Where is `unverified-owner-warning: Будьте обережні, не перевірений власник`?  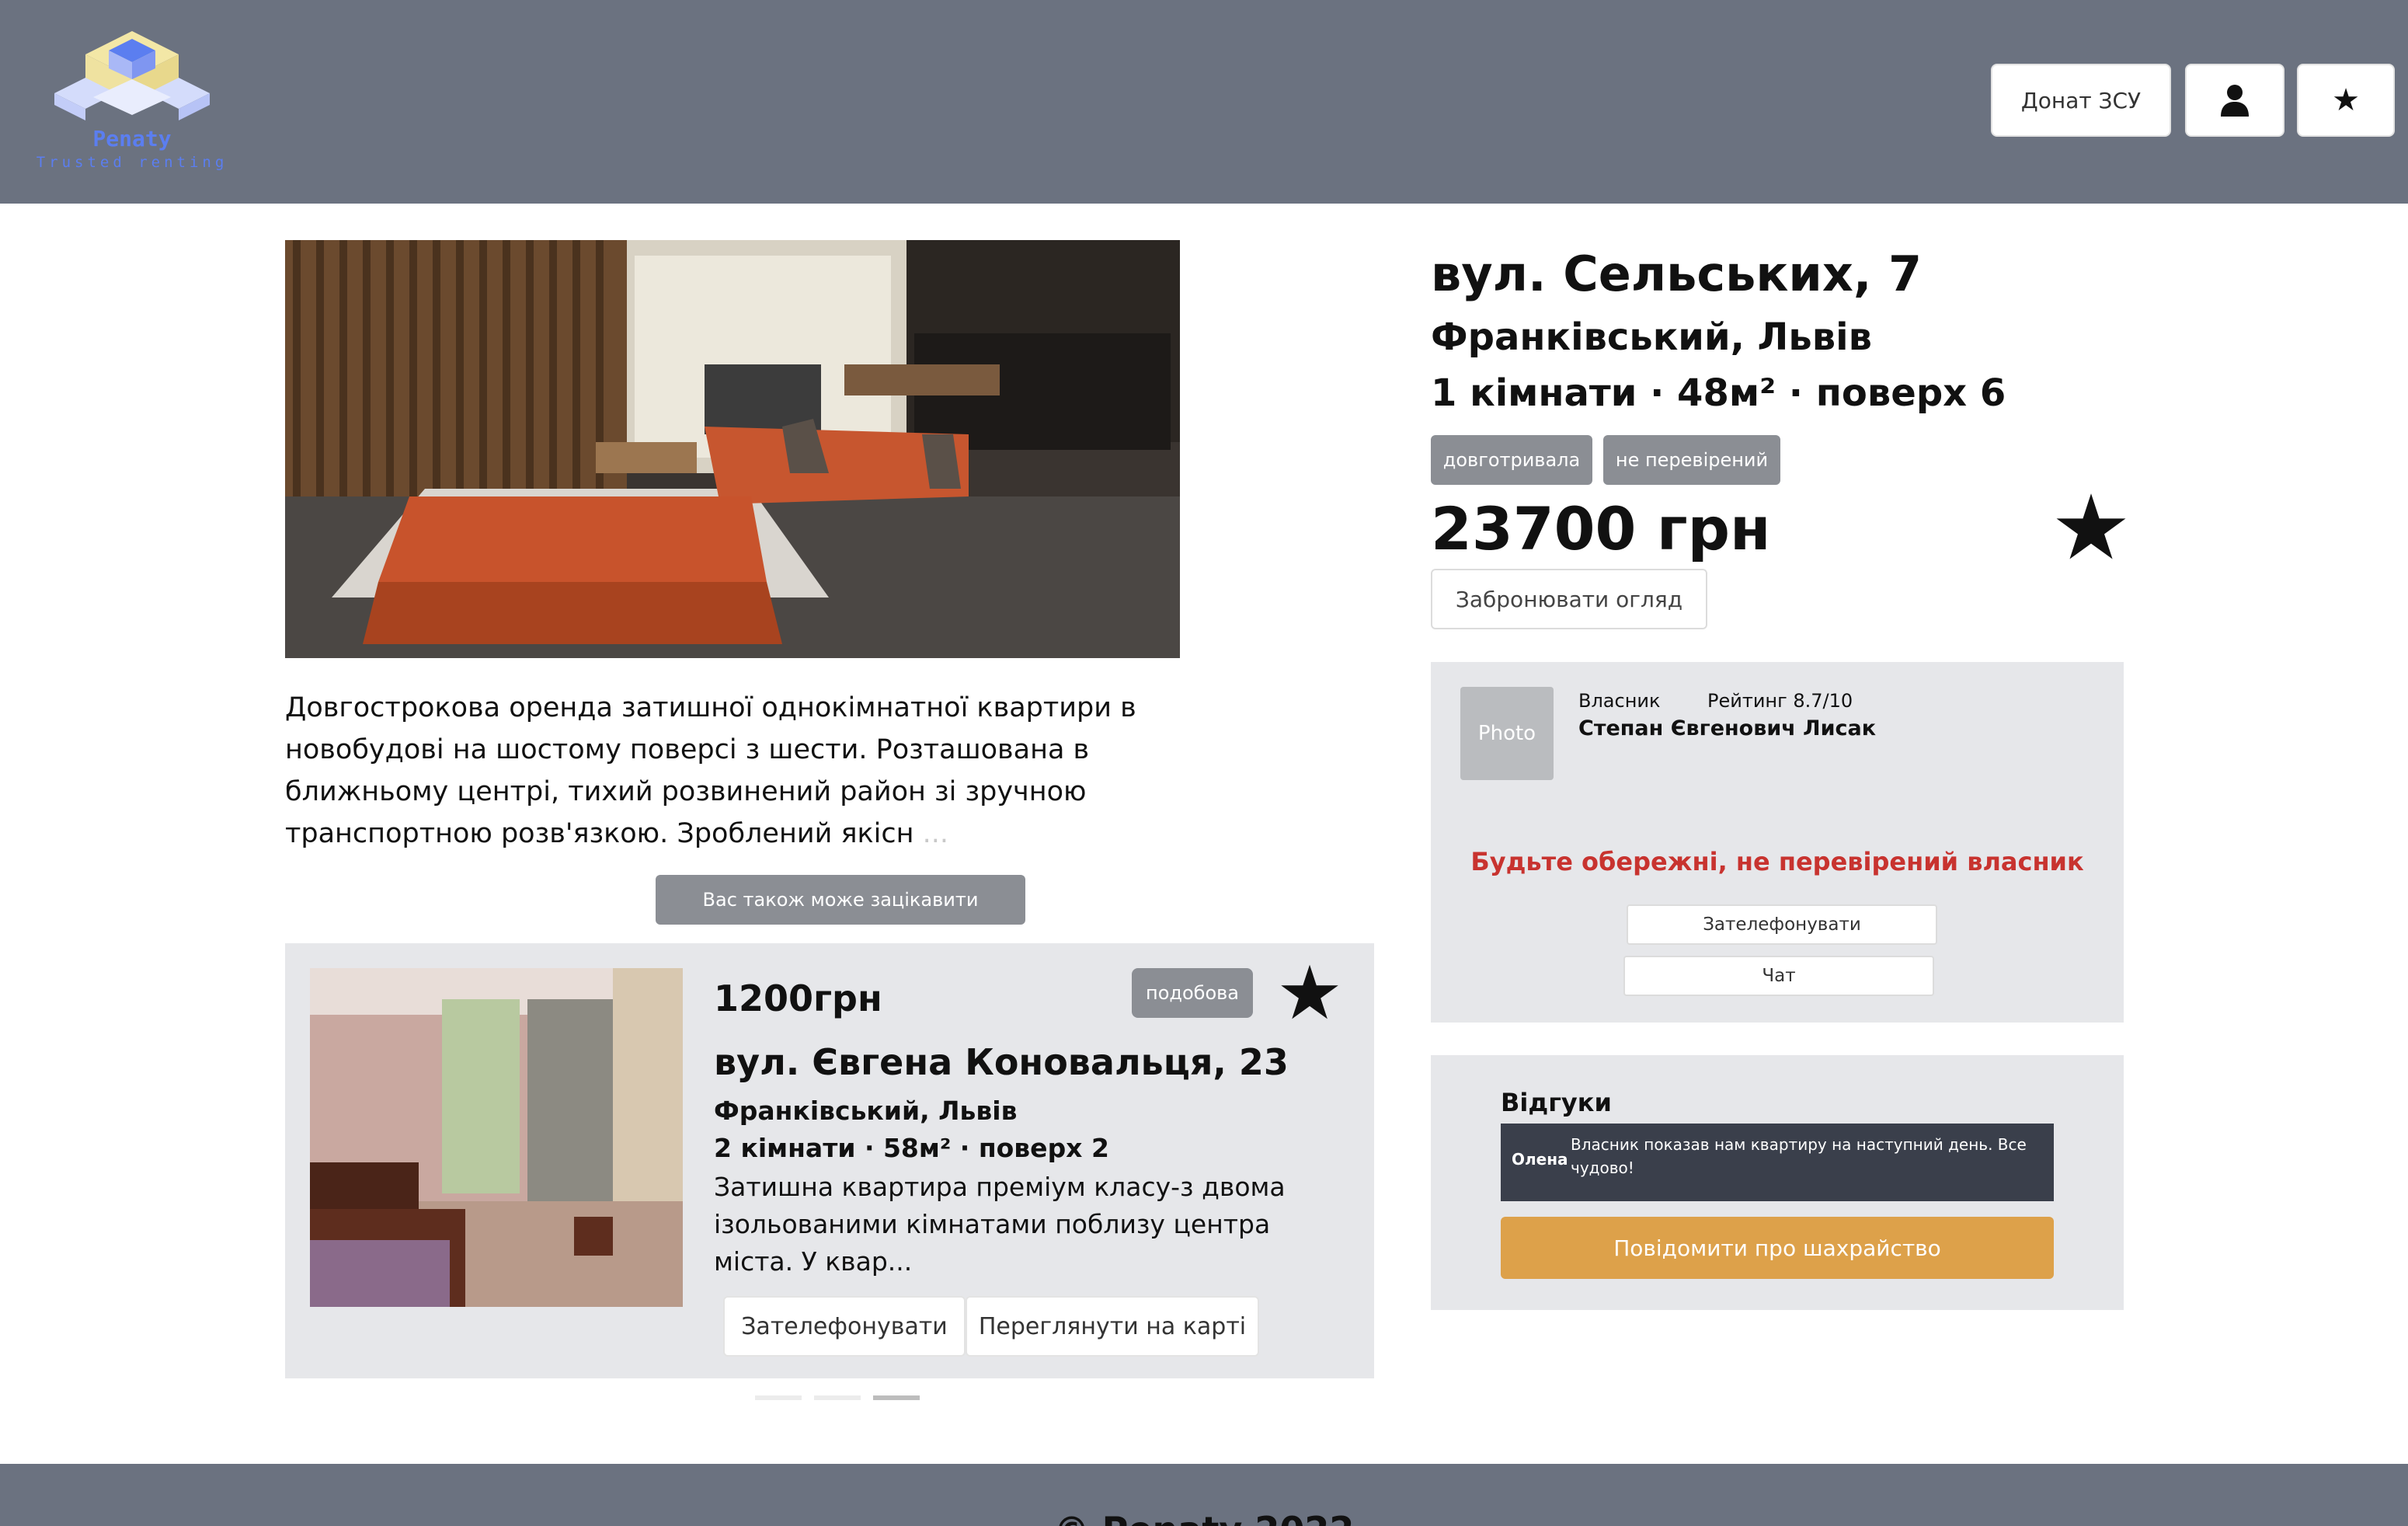
unverified-owner-warning: Будьте обережні, не перевірений власник is located at coordinates (1777, 861).